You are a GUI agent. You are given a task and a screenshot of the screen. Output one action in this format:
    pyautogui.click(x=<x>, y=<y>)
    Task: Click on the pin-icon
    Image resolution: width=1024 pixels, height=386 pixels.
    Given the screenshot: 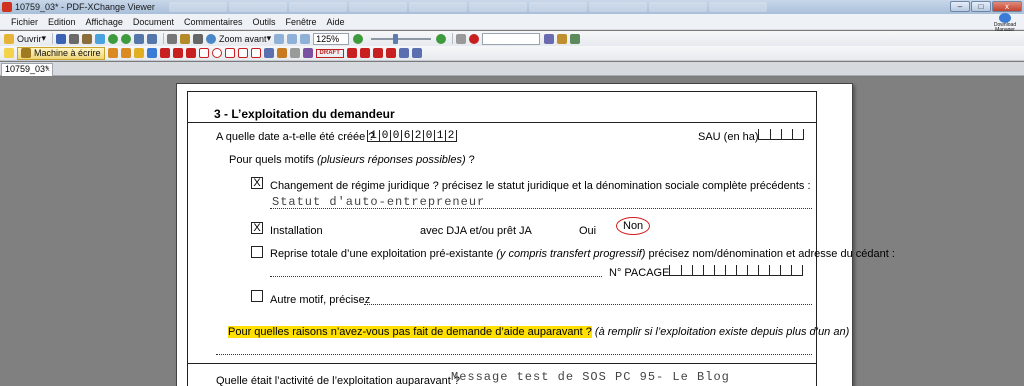 What is the action you would take?
    pyautogui.click(x=268, y=53)
    